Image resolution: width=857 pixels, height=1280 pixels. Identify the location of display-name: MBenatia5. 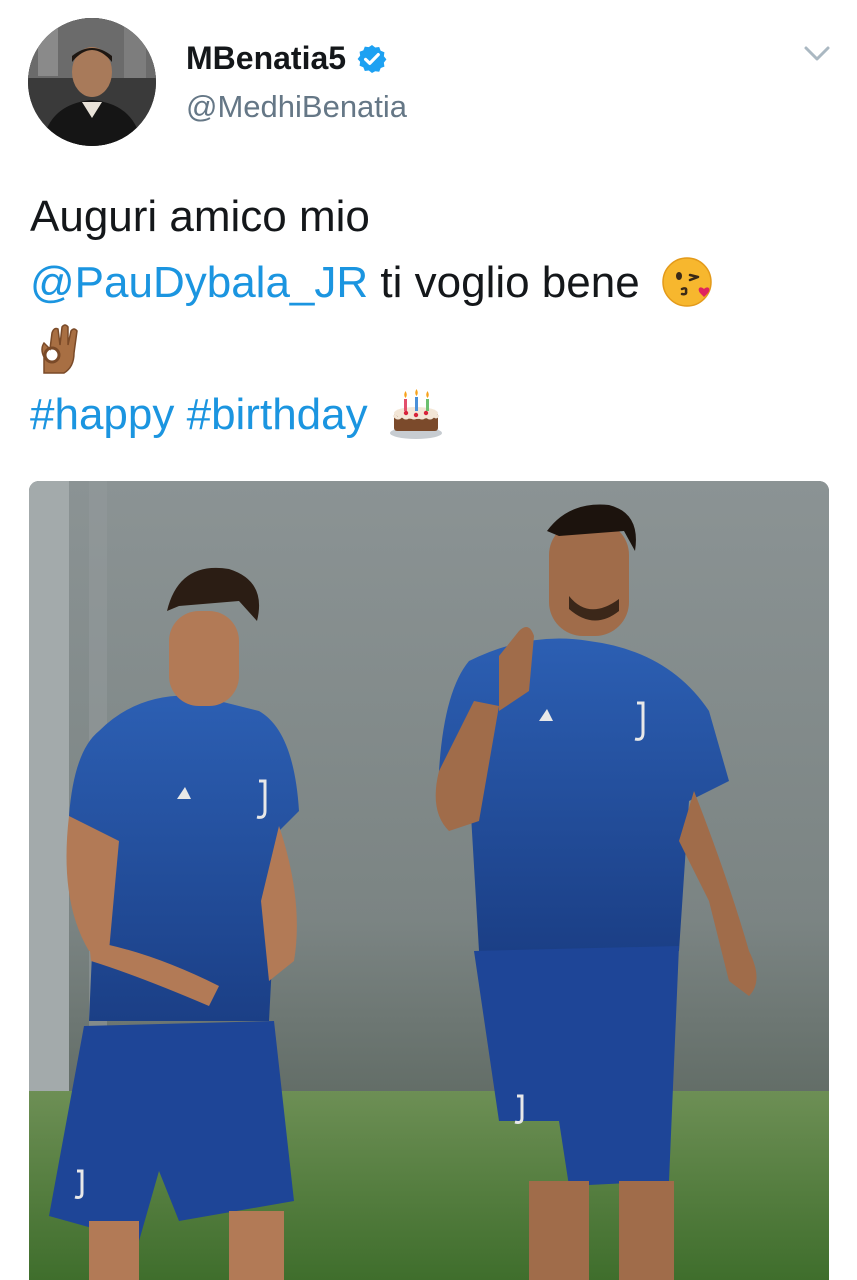
(287, 58).